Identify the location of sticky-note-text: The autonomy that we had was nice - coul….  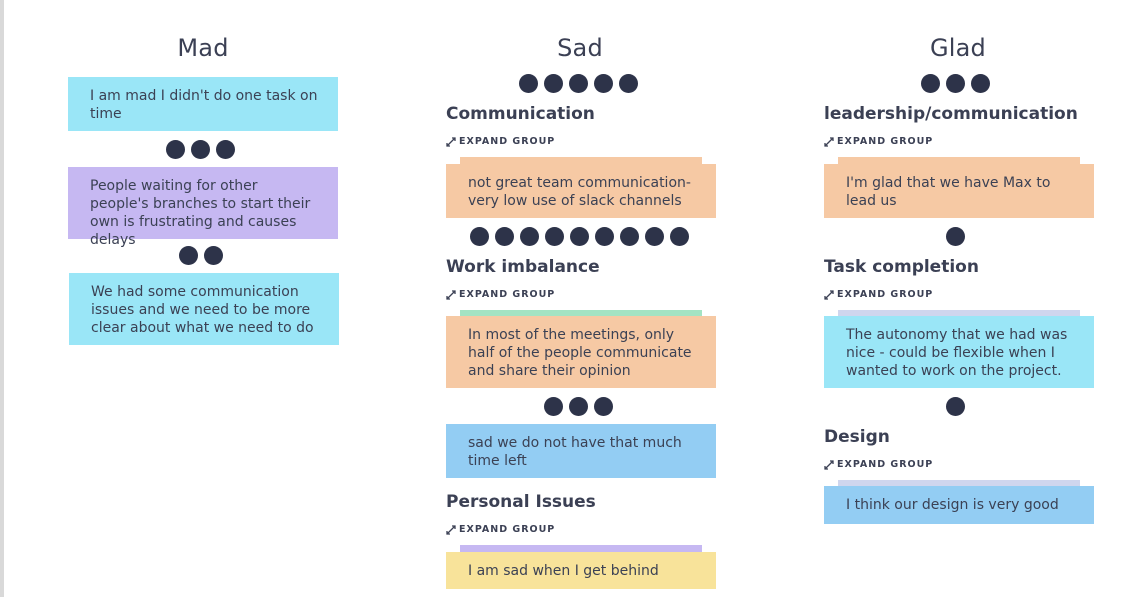
(957, 353).